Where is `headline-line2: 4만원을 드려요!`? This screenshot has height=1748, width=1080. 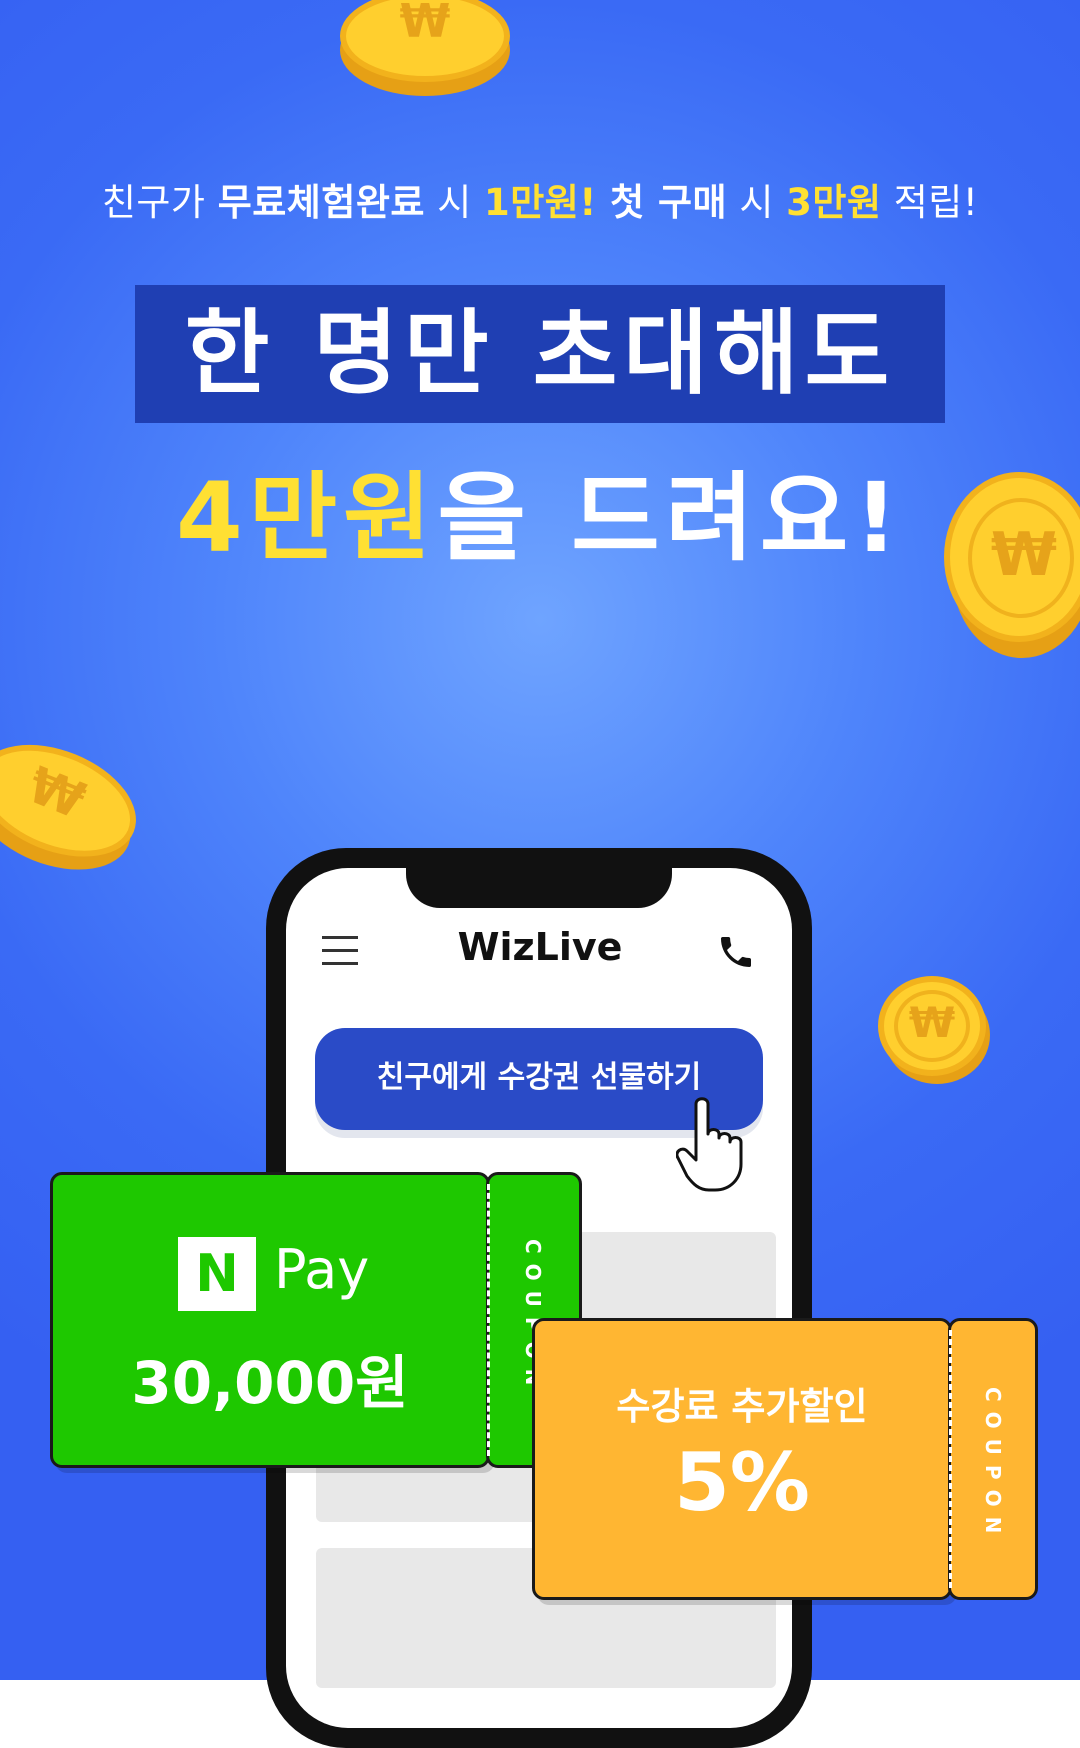 headline-line2: 4만원을 드려요! is located at coordinates (540, 518).